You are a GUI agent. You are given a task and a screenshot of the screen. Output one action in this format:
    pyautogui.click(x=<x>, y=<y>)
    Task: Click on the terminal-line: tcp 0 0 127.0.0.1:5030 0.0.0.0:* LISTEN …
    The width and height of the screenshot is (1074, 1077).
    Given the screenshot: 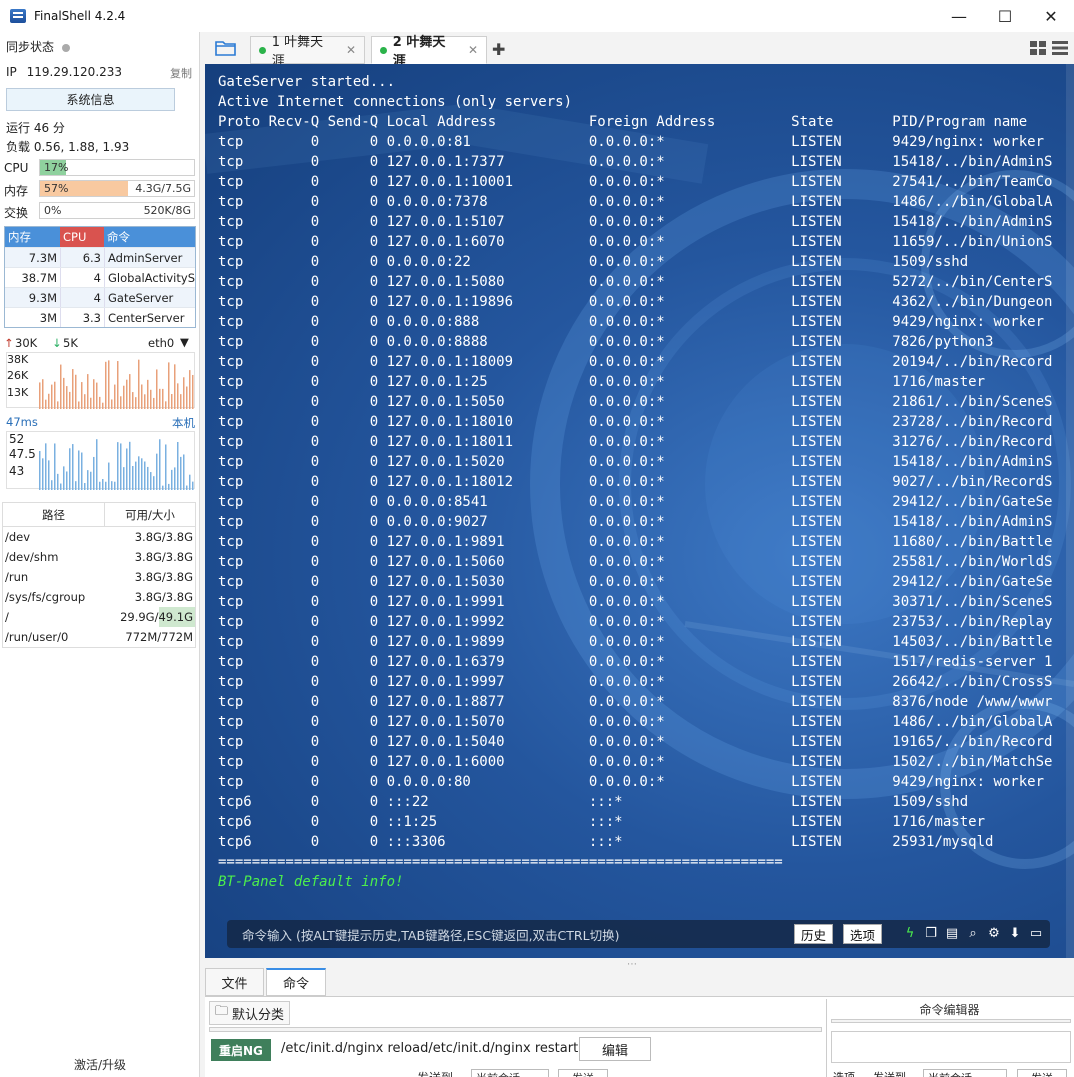 What is the action you would take?
    pyautogui.click(x=635, y=582)
    